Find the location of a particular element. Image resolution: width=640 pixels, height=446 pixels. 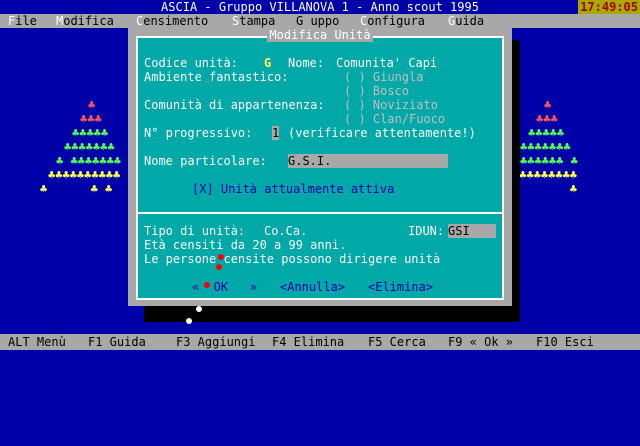

nome-particolare-input: G.S.I. is located at coordinates (368, 161).